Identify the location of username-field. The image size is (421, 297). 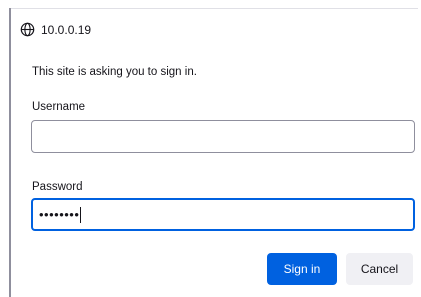
(223, 136).